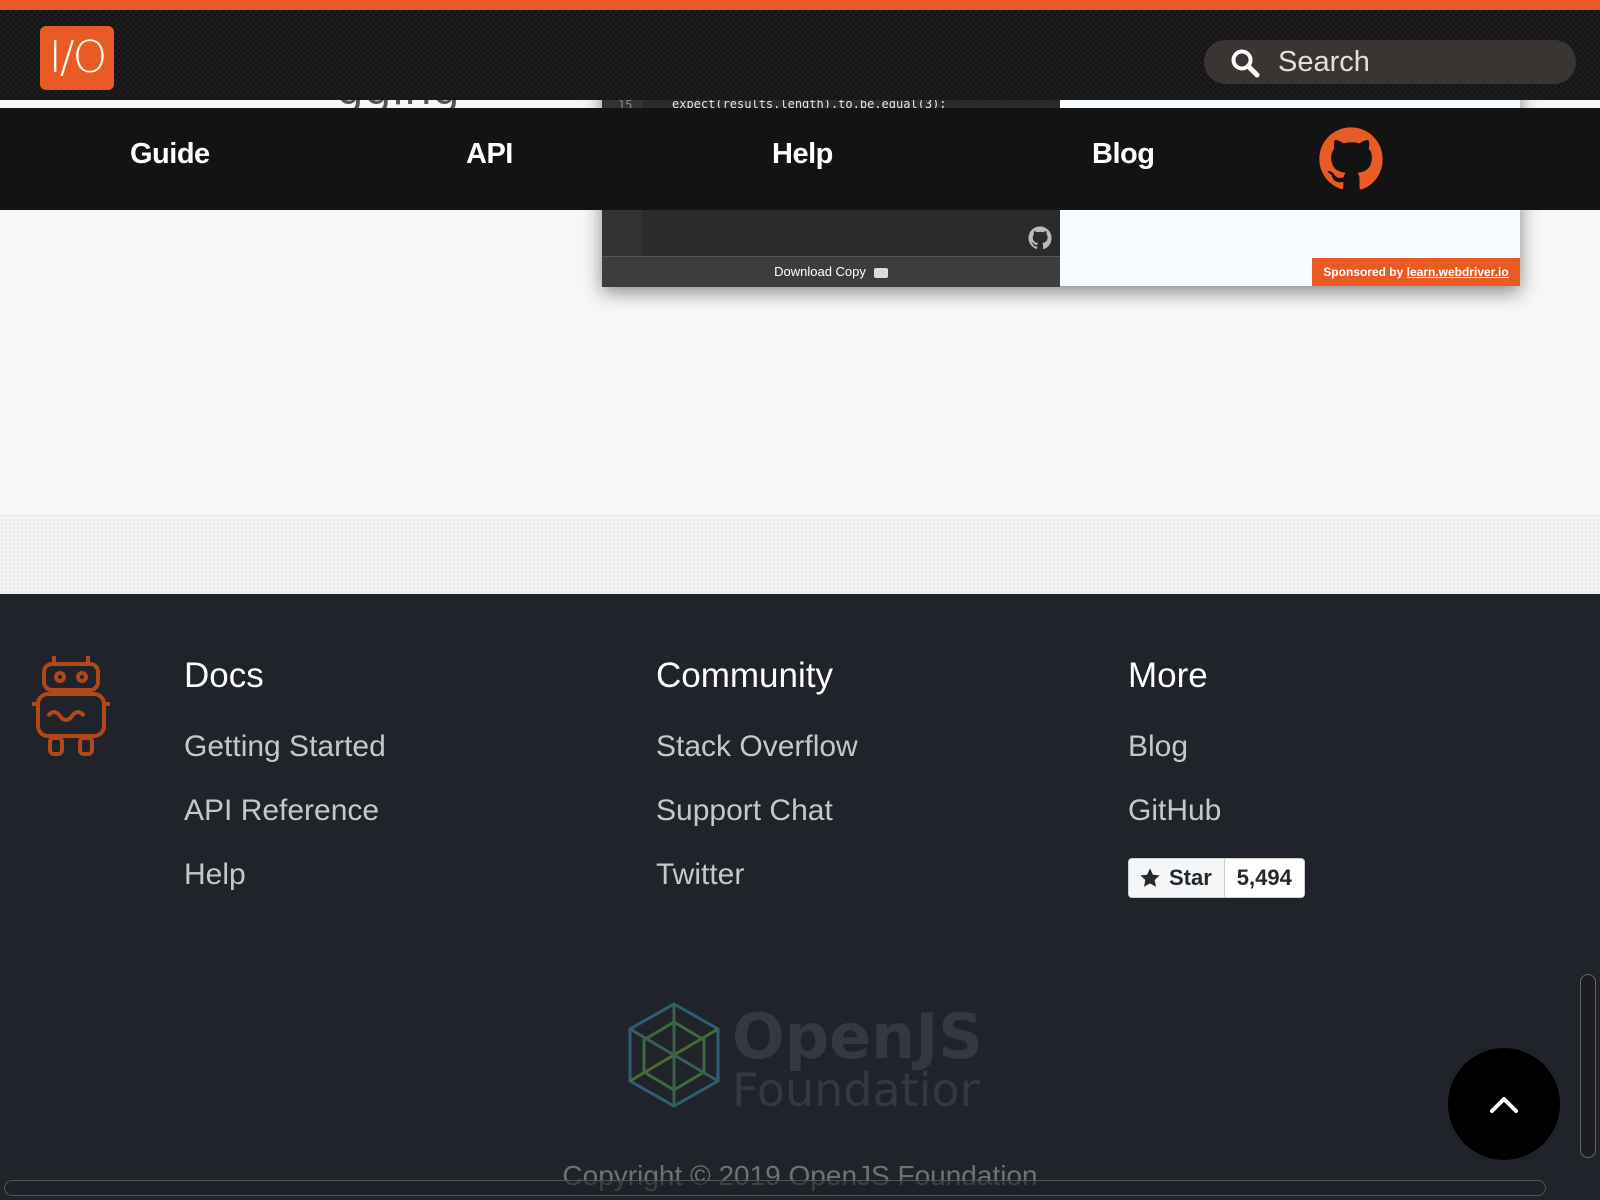 This screenshot has height=1200, width=1600. What do you see at coordinates (1418, 62) in the screenshot?
I see `search-input` at bounding box center [1418, 62].